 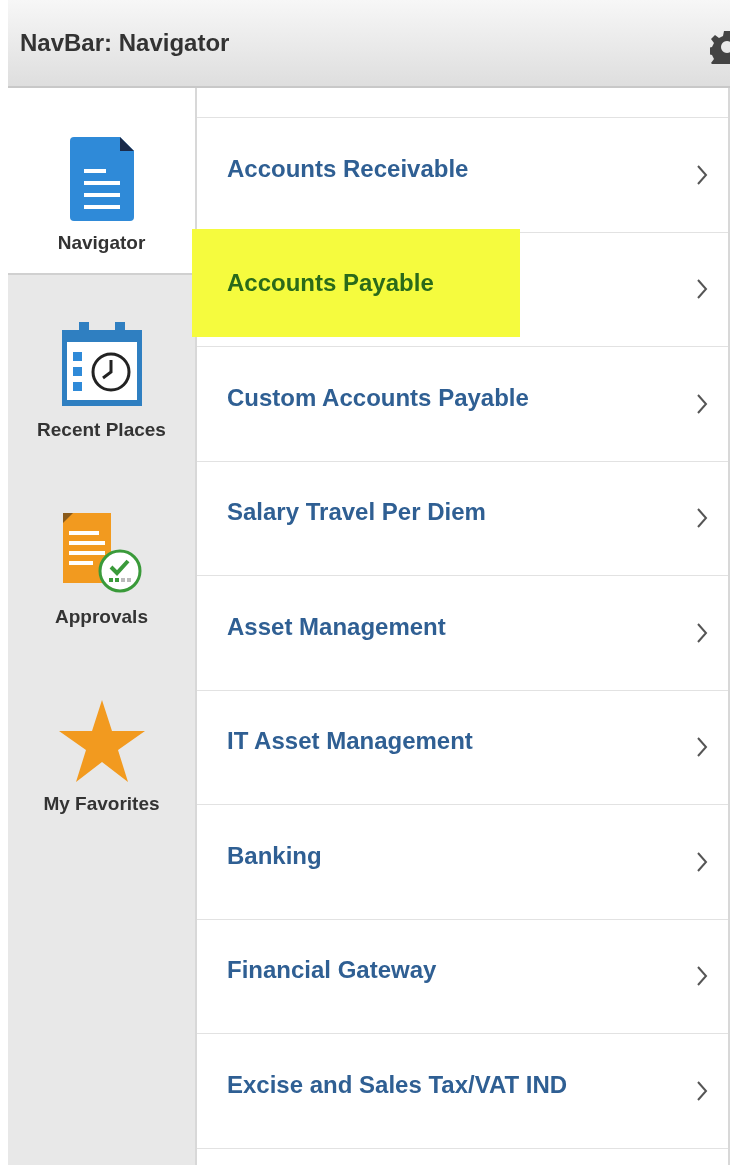 I want to click on menu-item-label: Asset Management, so click(x=336, y=626).